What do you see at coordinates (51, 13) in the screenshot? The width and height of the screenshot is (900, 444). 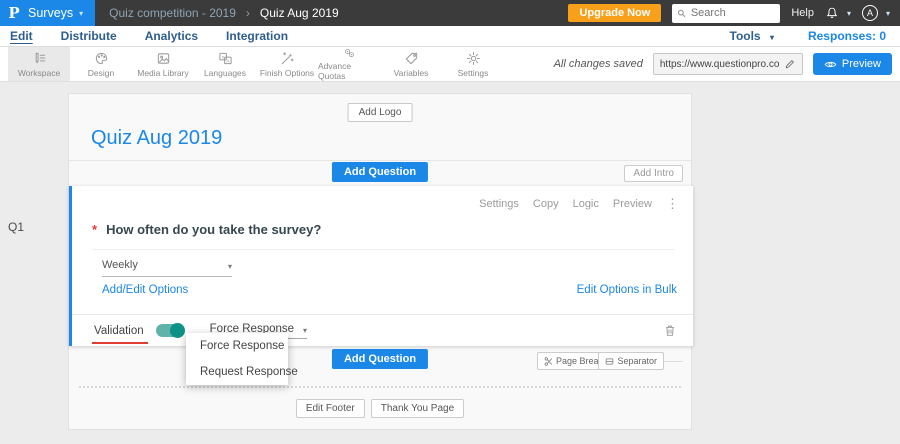 I see `surveys-menu-label: Surveys` at bounding box center [51, 13].